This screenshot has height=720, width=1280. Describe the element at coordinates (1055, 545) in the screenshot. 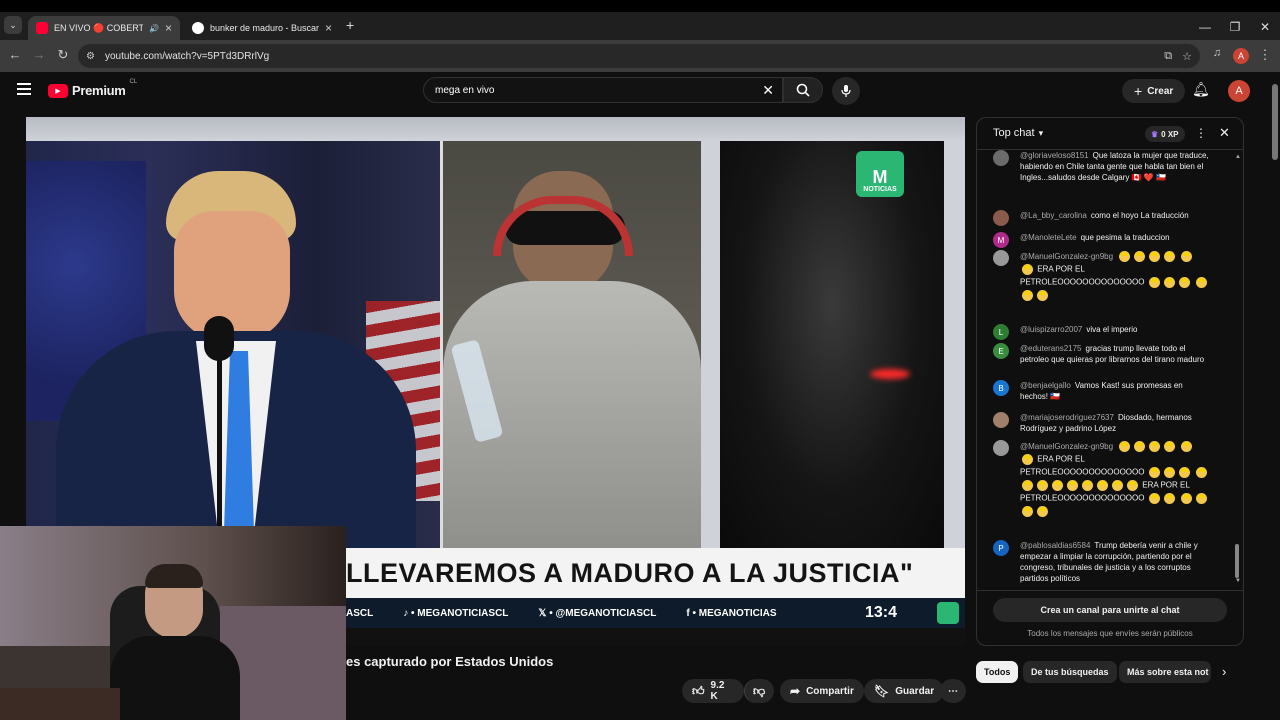

I see `chat-author: @pablosaldias6584` at that location.